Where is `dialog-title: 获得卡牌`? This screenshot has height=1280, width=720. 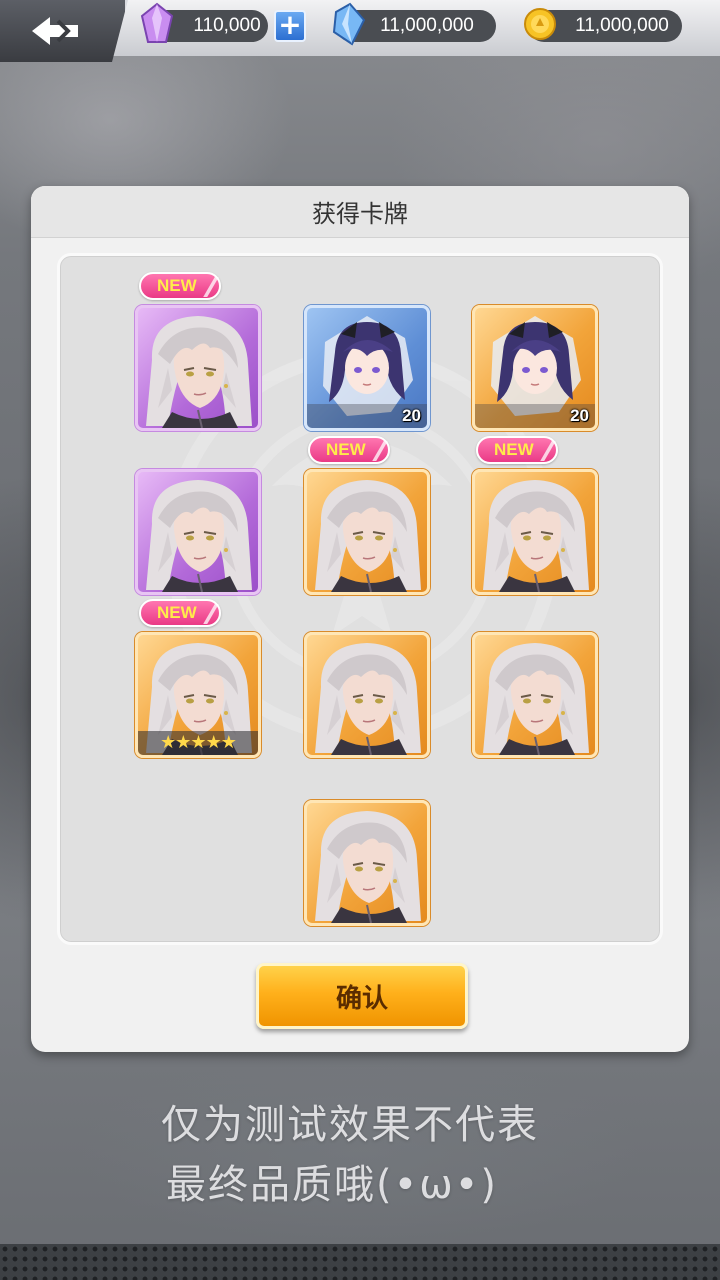
dialog-title: 获得卡牌 is located at coordinates (360, 214).